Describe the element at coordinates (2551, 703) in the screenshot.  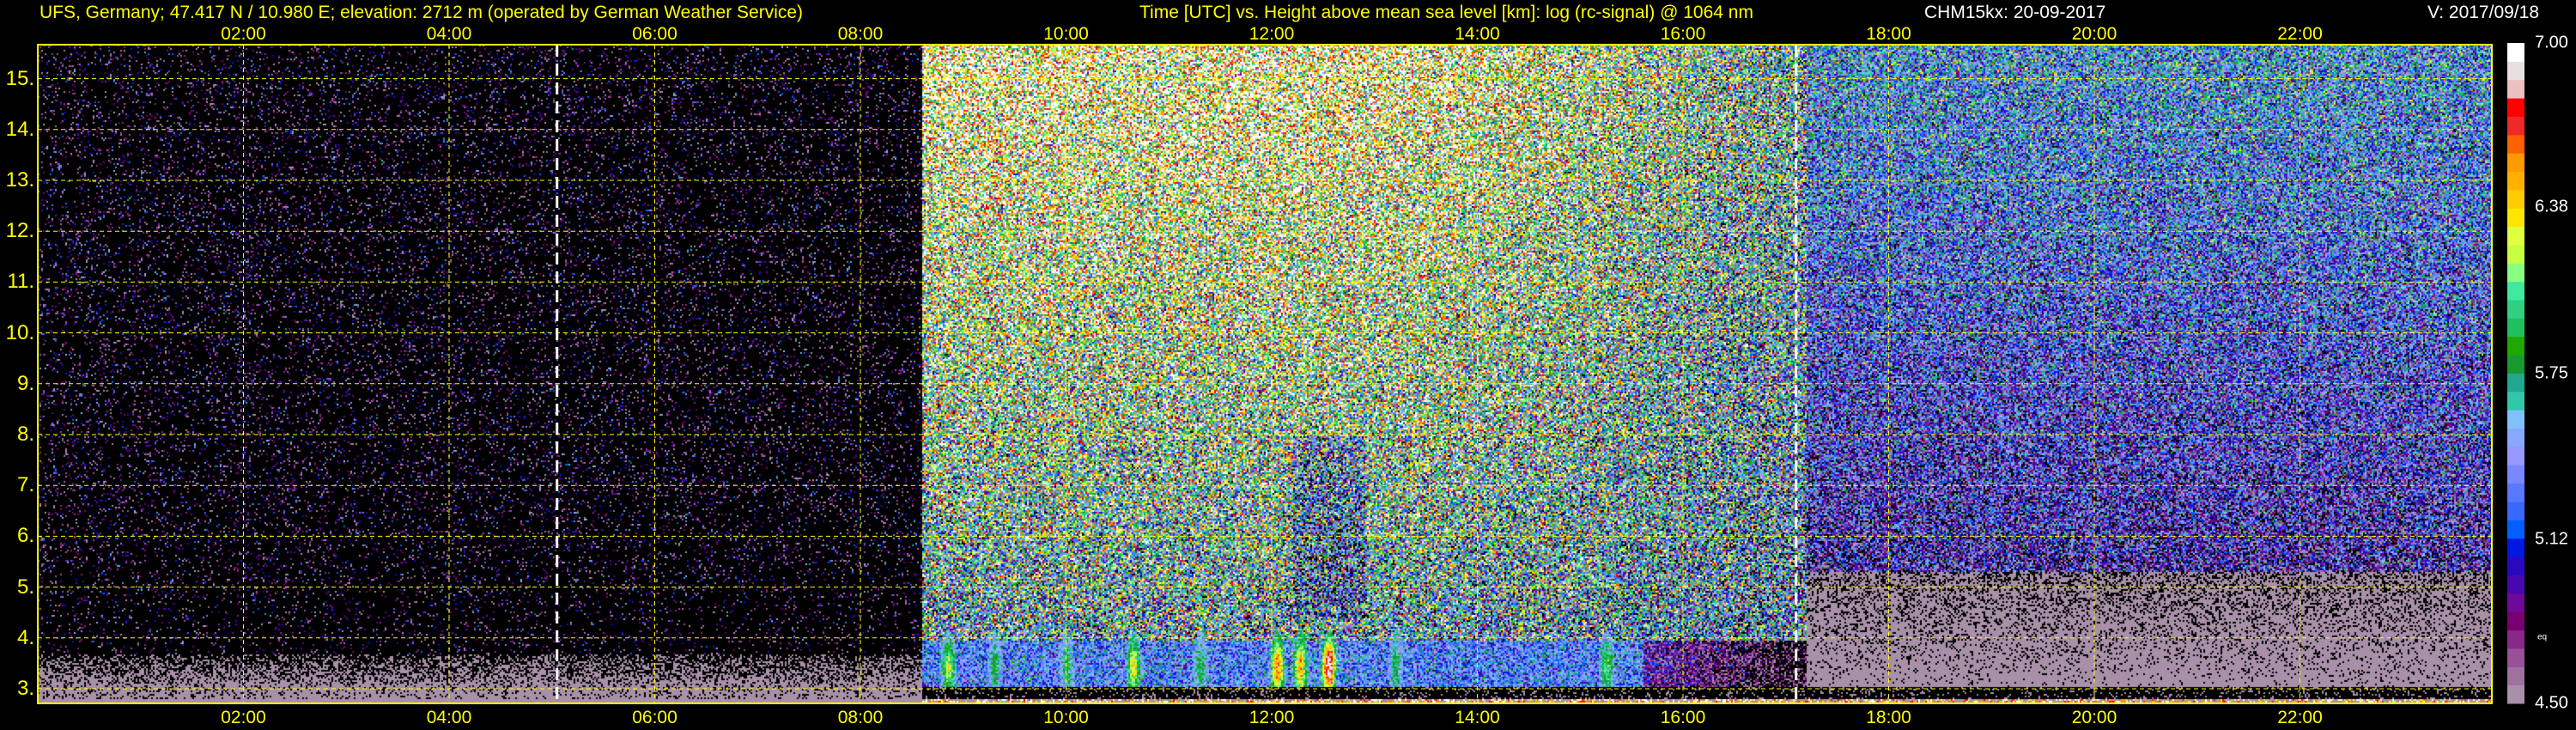
I see `colorbar-tick-label: 4.50` at that location.